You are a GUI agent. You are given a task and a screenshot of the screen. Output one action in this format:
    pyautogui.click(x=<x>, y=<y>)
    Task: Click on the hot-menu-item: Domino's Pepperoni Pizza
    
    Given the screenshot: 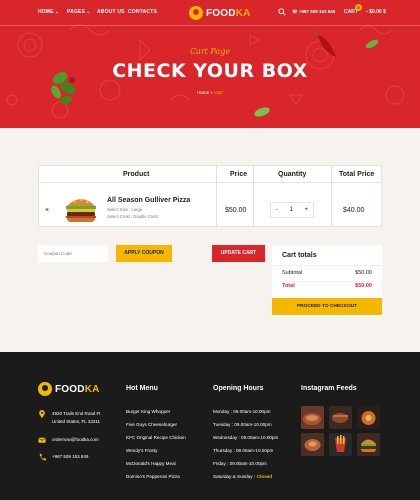 What is the action you would take?
    pyautogui.click(x=153, y=476)
    